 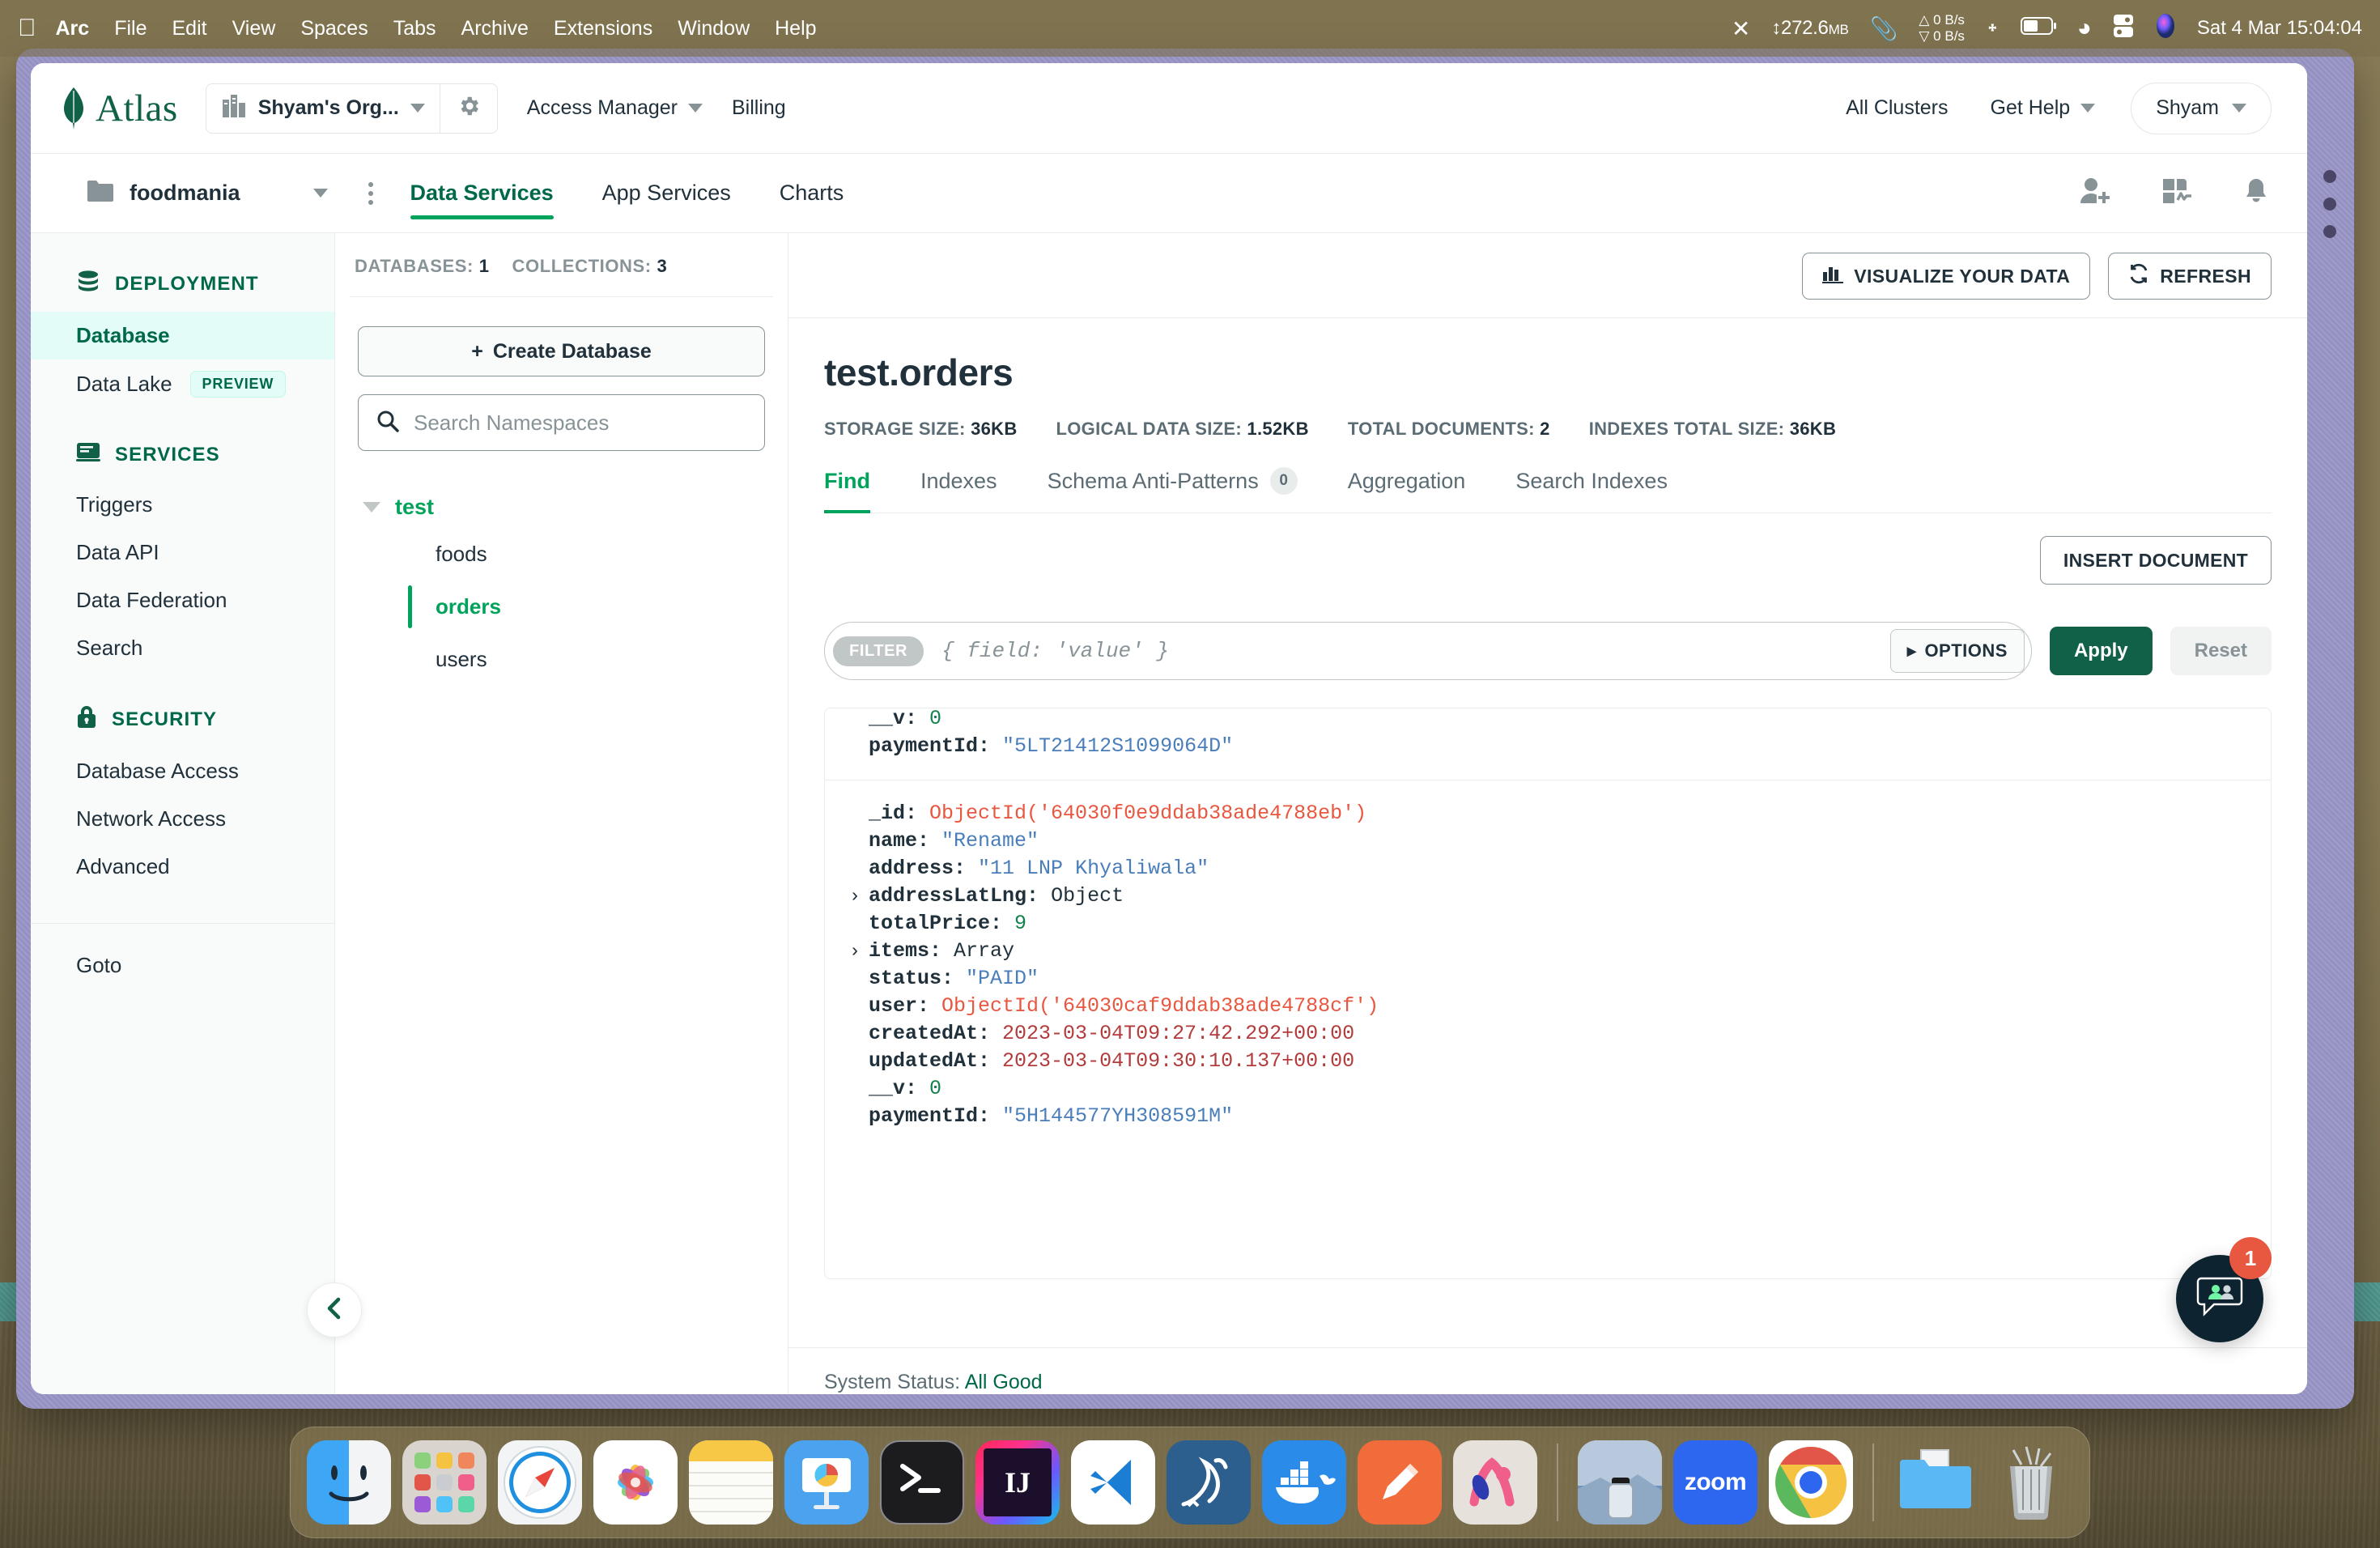 I want to click on dock-item-zoom: zoom, so click(x=1715, y=1482).